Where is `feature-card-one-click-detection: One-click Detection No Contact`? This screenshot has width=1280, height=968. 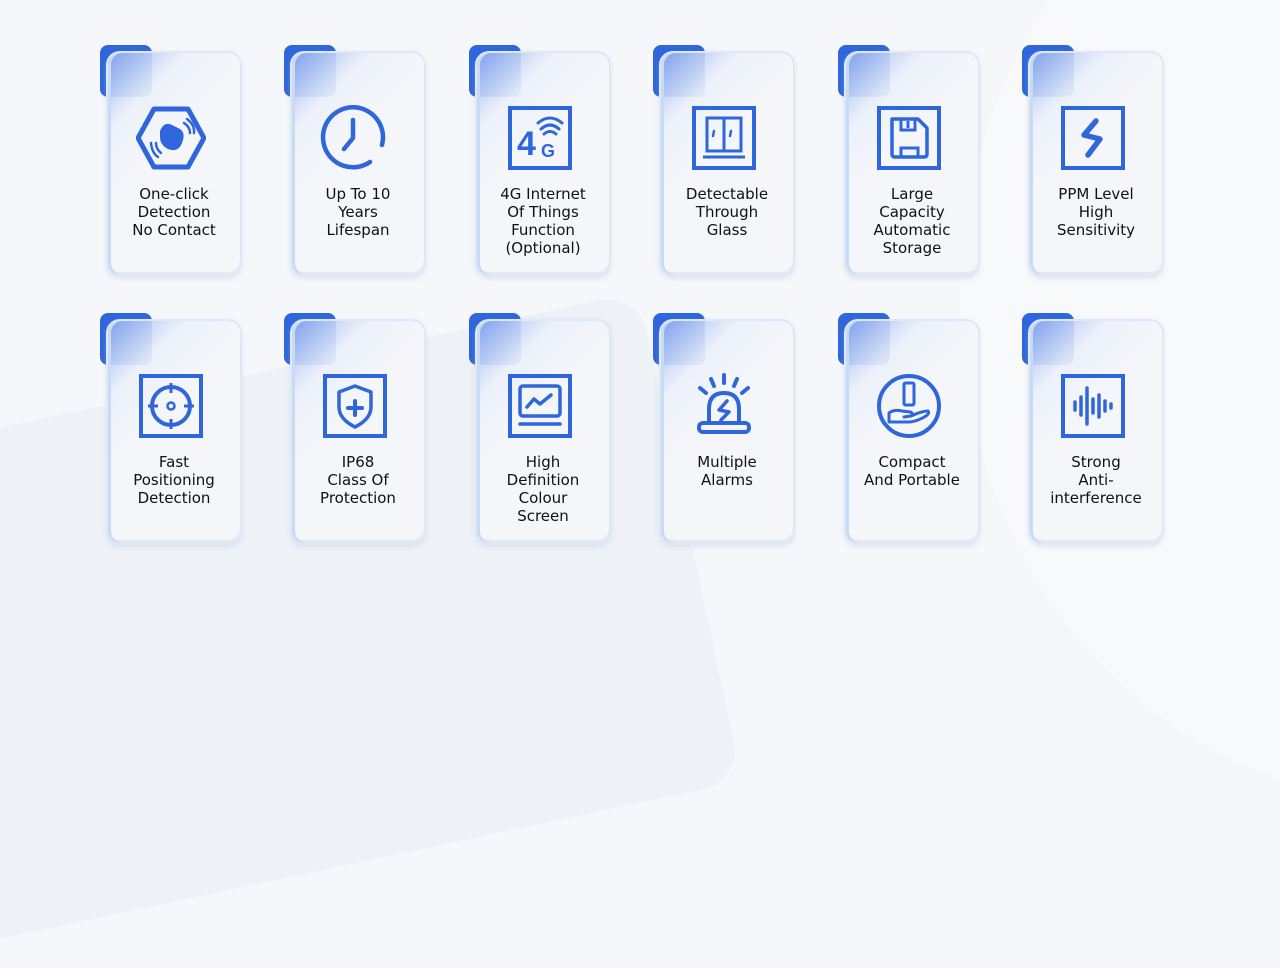
feature-card-one-click-detection: One-click Detection No Contact is located at coordinates (171, 161).